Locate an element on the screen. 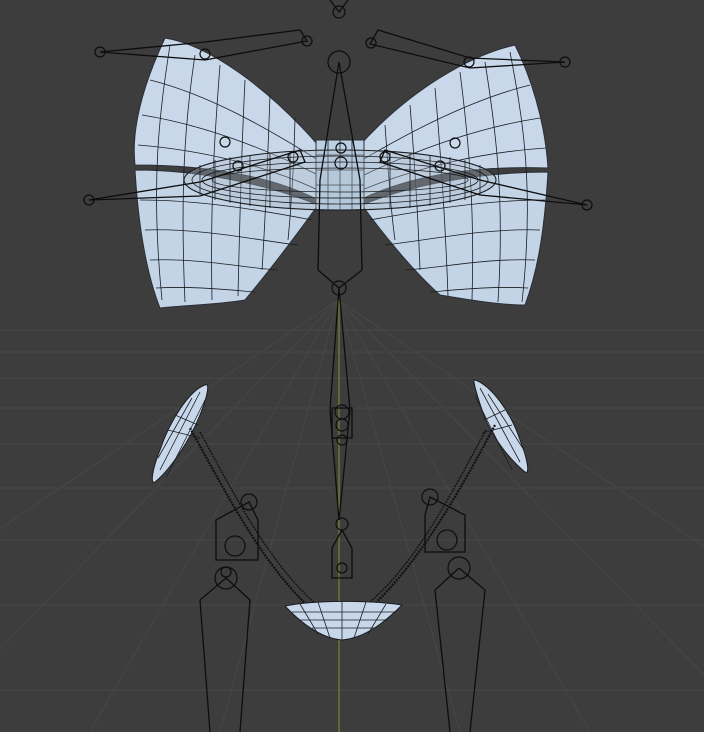 Image resolution: width=704 pixels, height=732 pixels. bone-left-leg is located at coordinates (225, 654).